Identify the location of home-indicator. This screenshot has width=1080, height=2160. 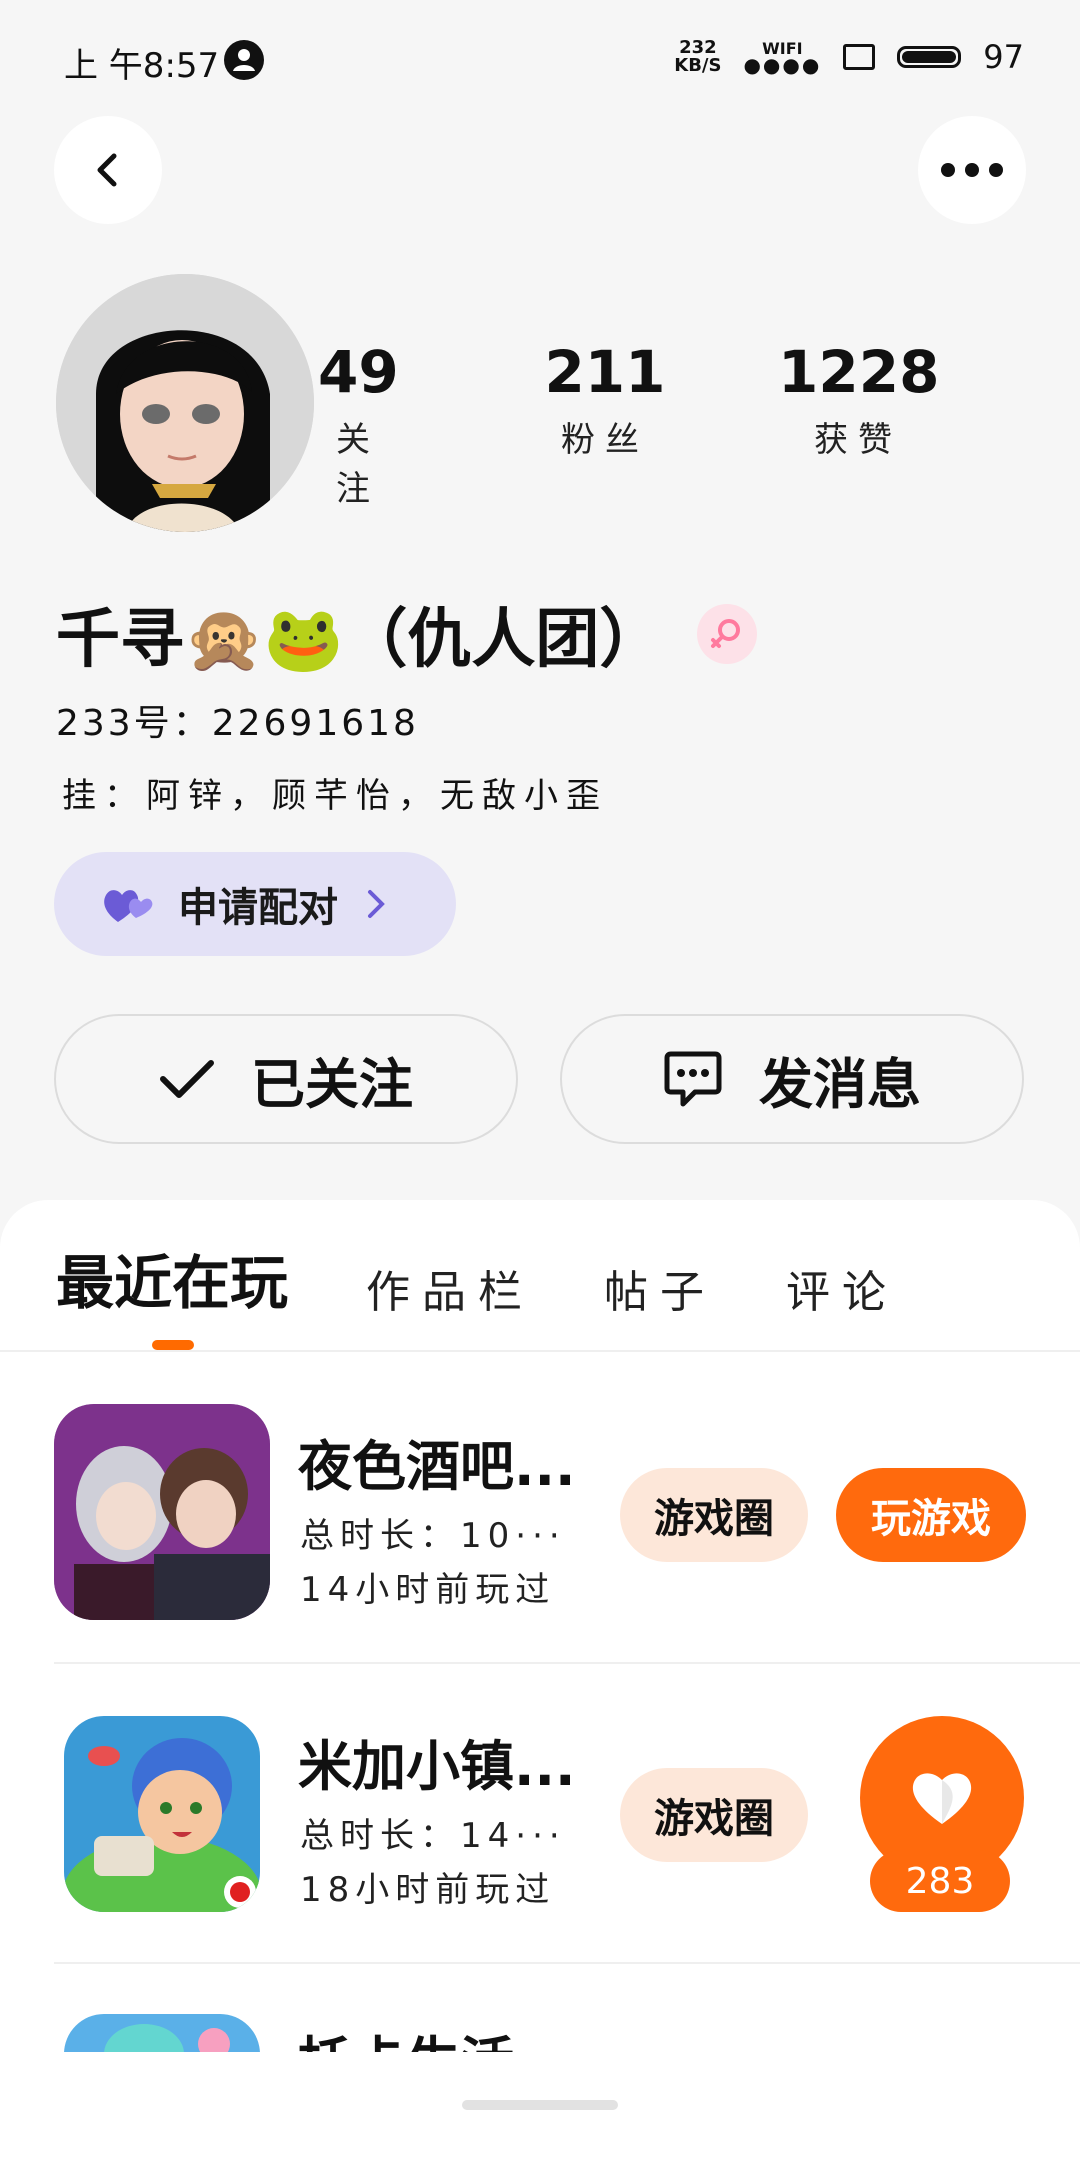
(540, 2105).